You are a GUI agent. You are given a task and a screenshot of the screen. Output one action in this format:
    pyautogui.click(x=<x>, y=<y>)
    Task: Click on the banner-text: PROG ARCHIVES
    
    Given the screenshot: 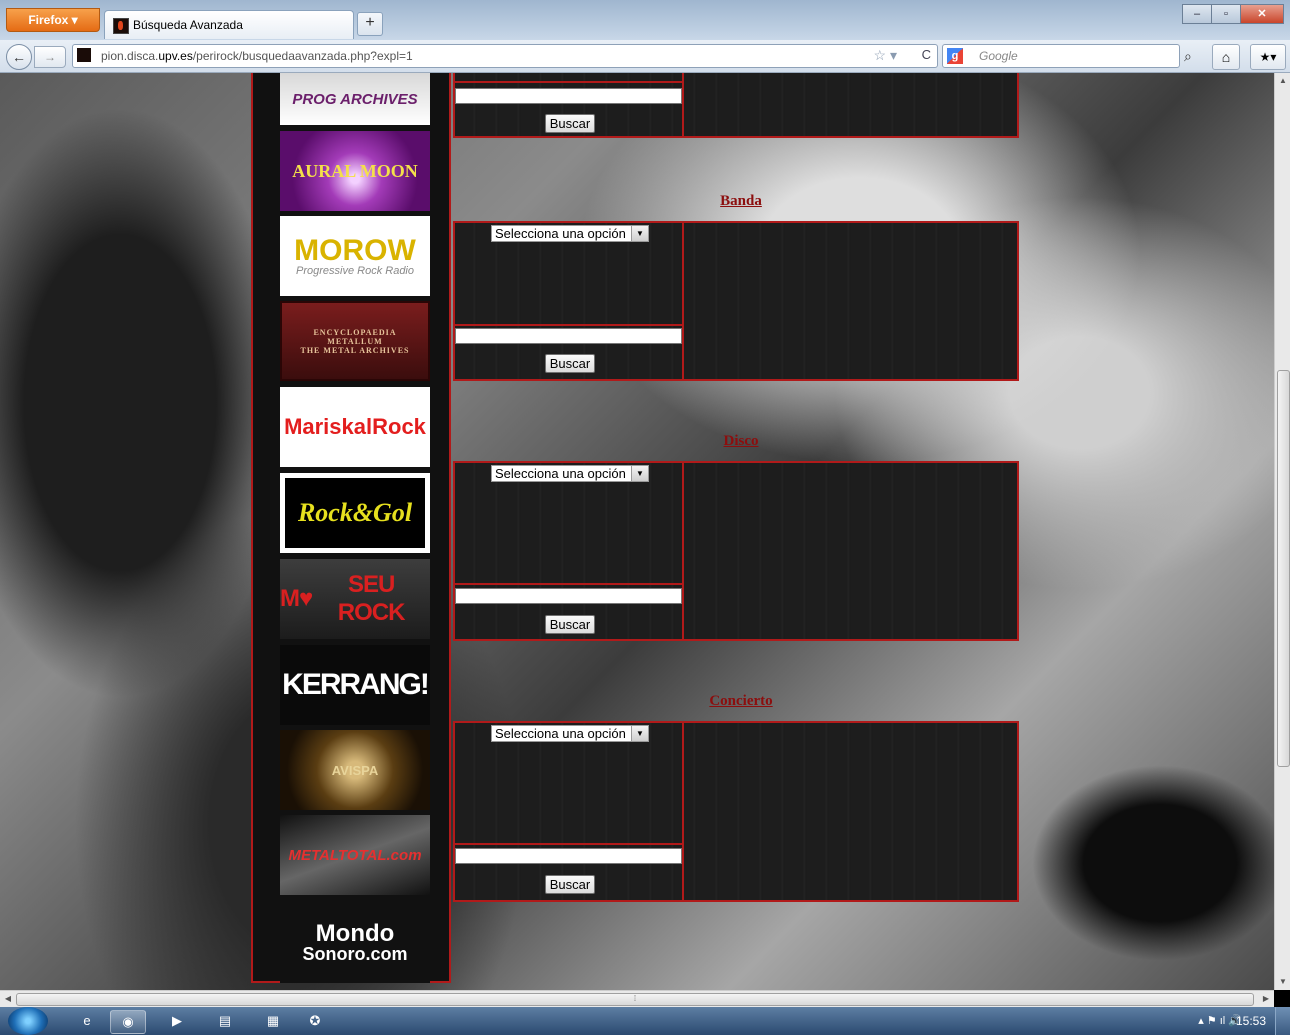 What is the action you would take?
    pyautogui.click(x=355, y=99)
    